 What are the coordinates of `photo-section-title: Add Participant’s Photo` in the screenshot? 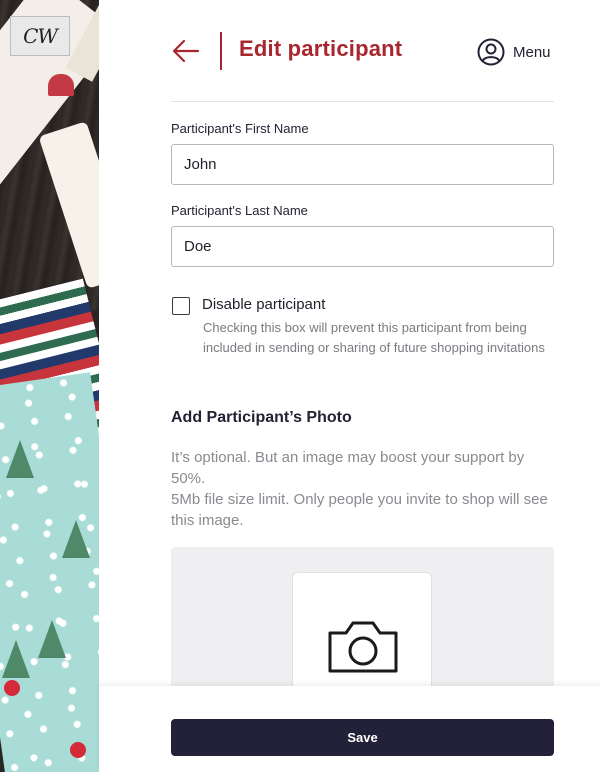 It's located at (261, 417).